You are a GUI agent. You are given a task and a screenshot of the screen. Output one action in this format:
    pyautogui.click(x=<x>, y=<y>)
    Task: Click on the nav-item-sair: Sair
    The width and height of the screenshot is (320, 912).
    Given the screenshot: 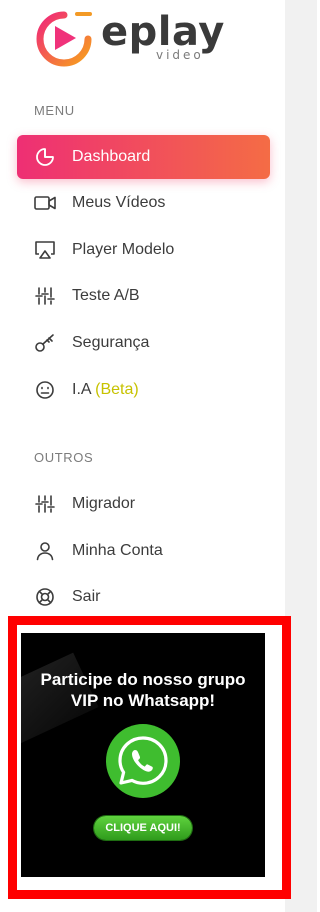 What is the action you would take?
    pyautogui.click(x=143, y=597)
    